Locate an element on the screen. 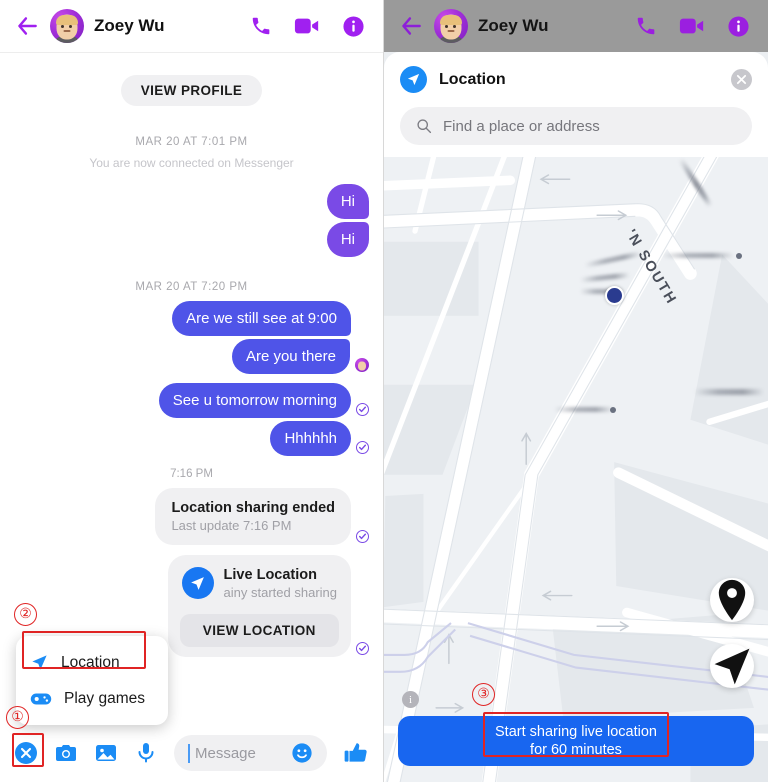 The width and height of the screenshot is (768, 782). time-stamp: 7:16 PM is located at coordinates (191, 474).